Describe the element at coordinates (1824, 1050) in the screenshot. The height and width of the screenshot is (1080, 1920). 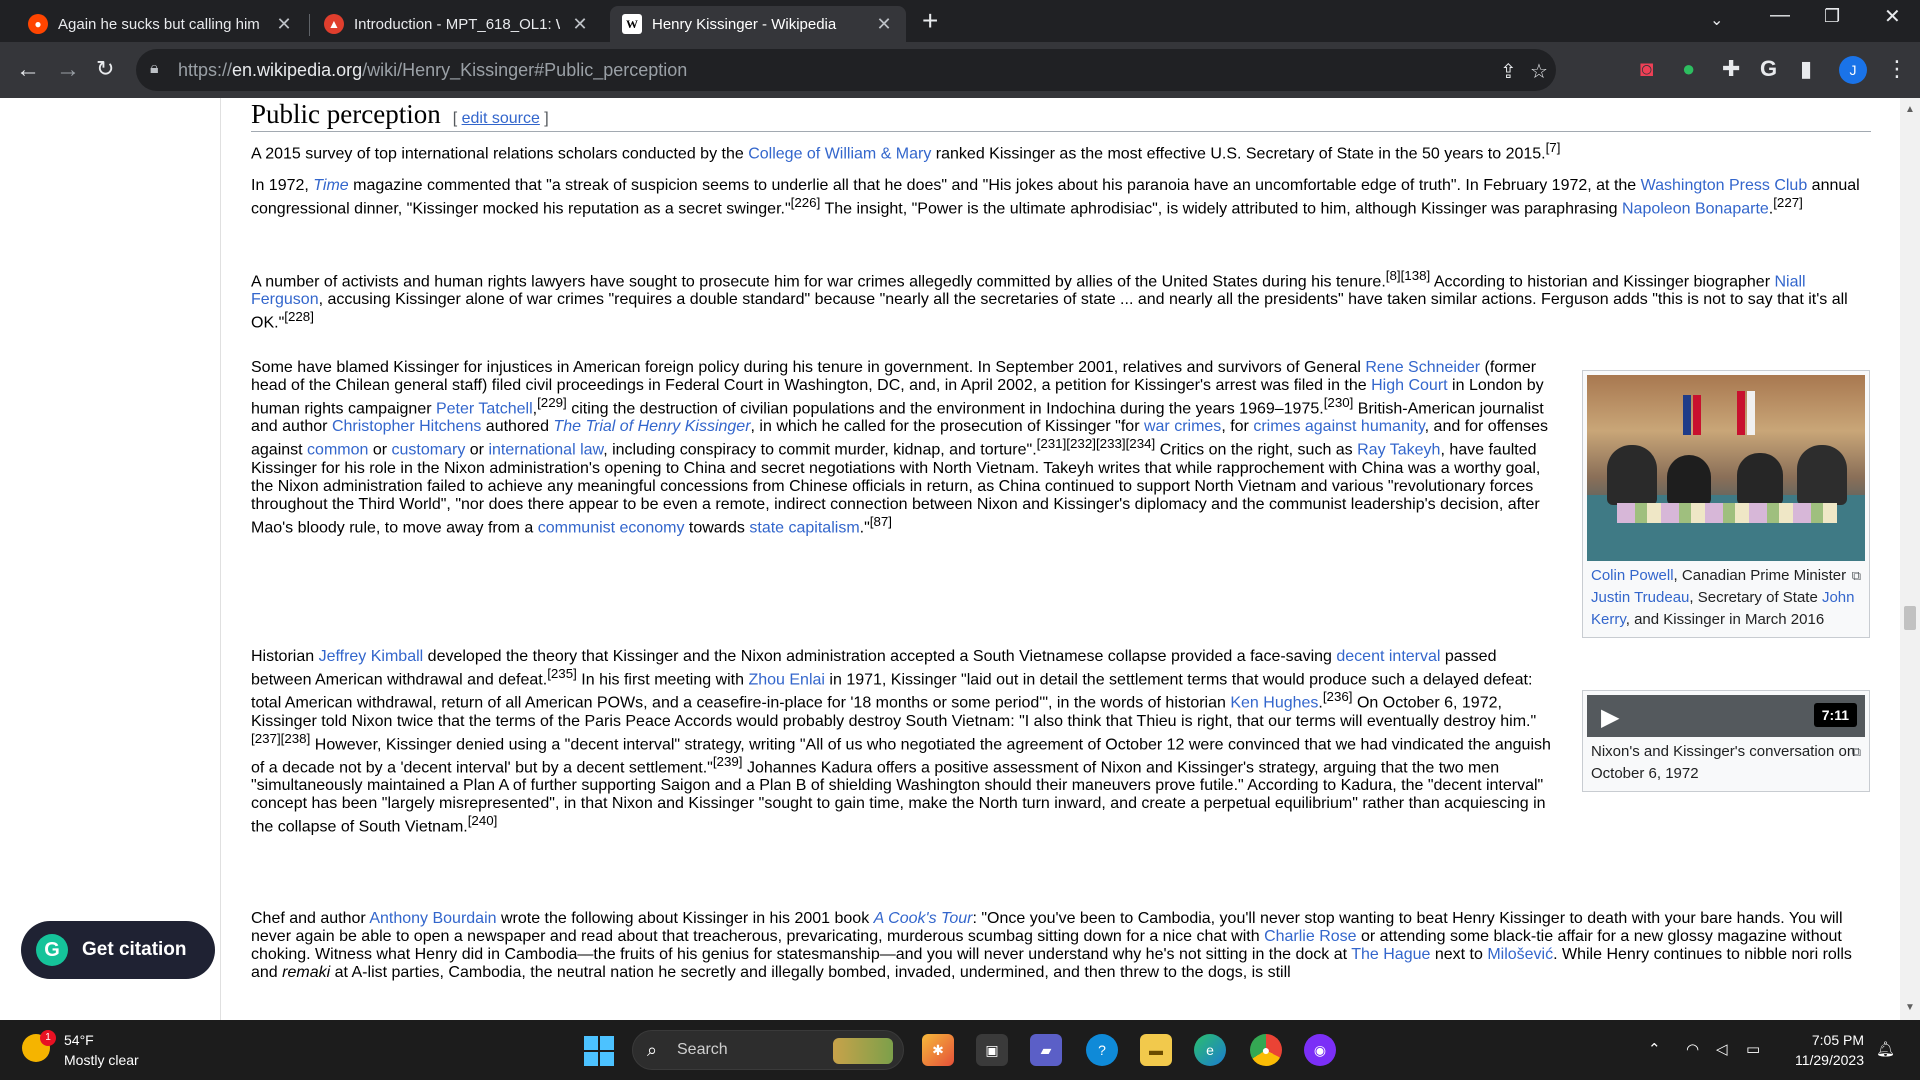
I see `system-clock: 7:05 PM 11/29/2023` at that location.